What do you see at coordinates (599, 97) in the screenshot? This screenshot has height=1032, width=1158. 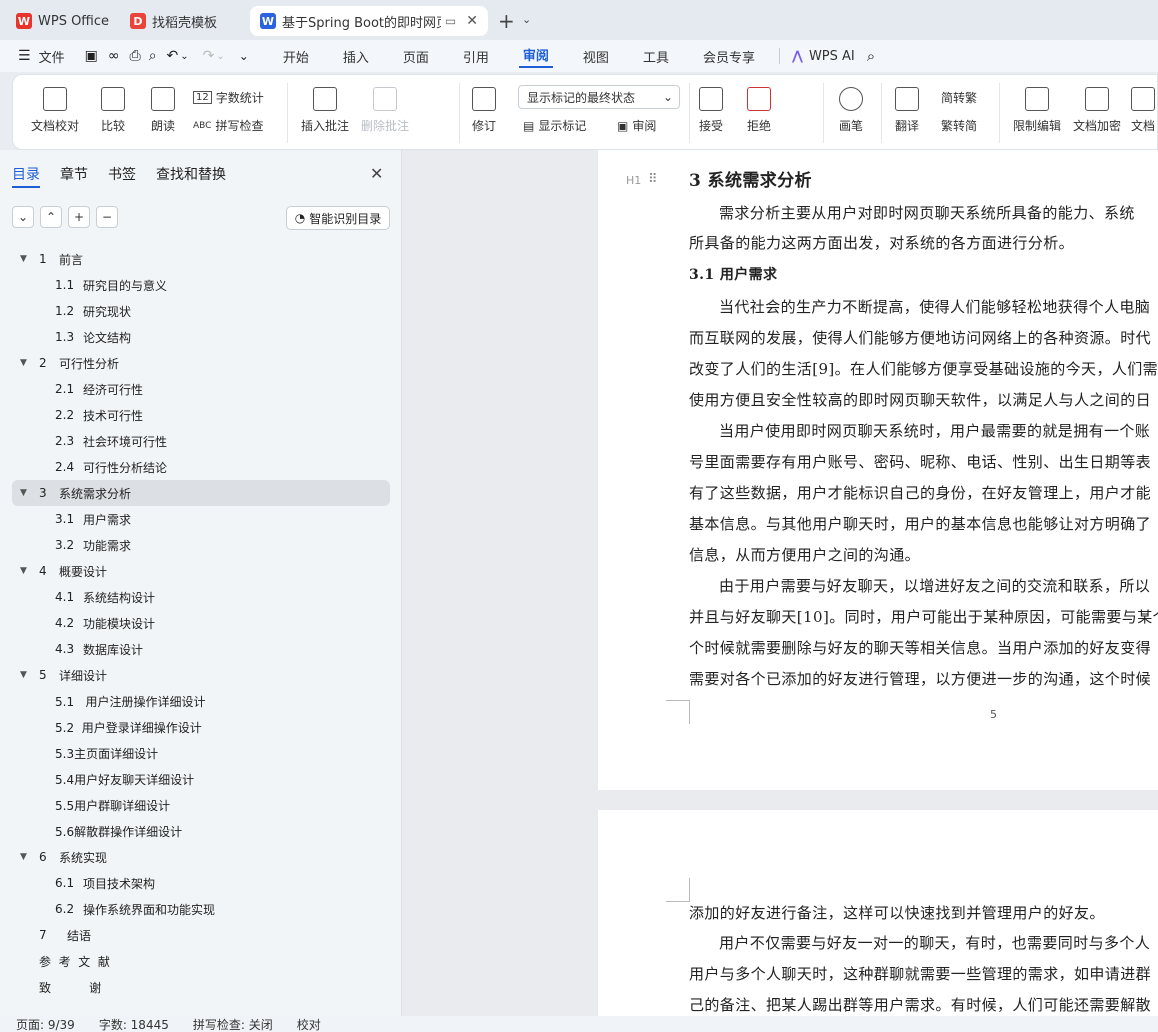 I see `markup-state-select: 显示标记的最终状态 ⌄` at bounding box center [599, 97].